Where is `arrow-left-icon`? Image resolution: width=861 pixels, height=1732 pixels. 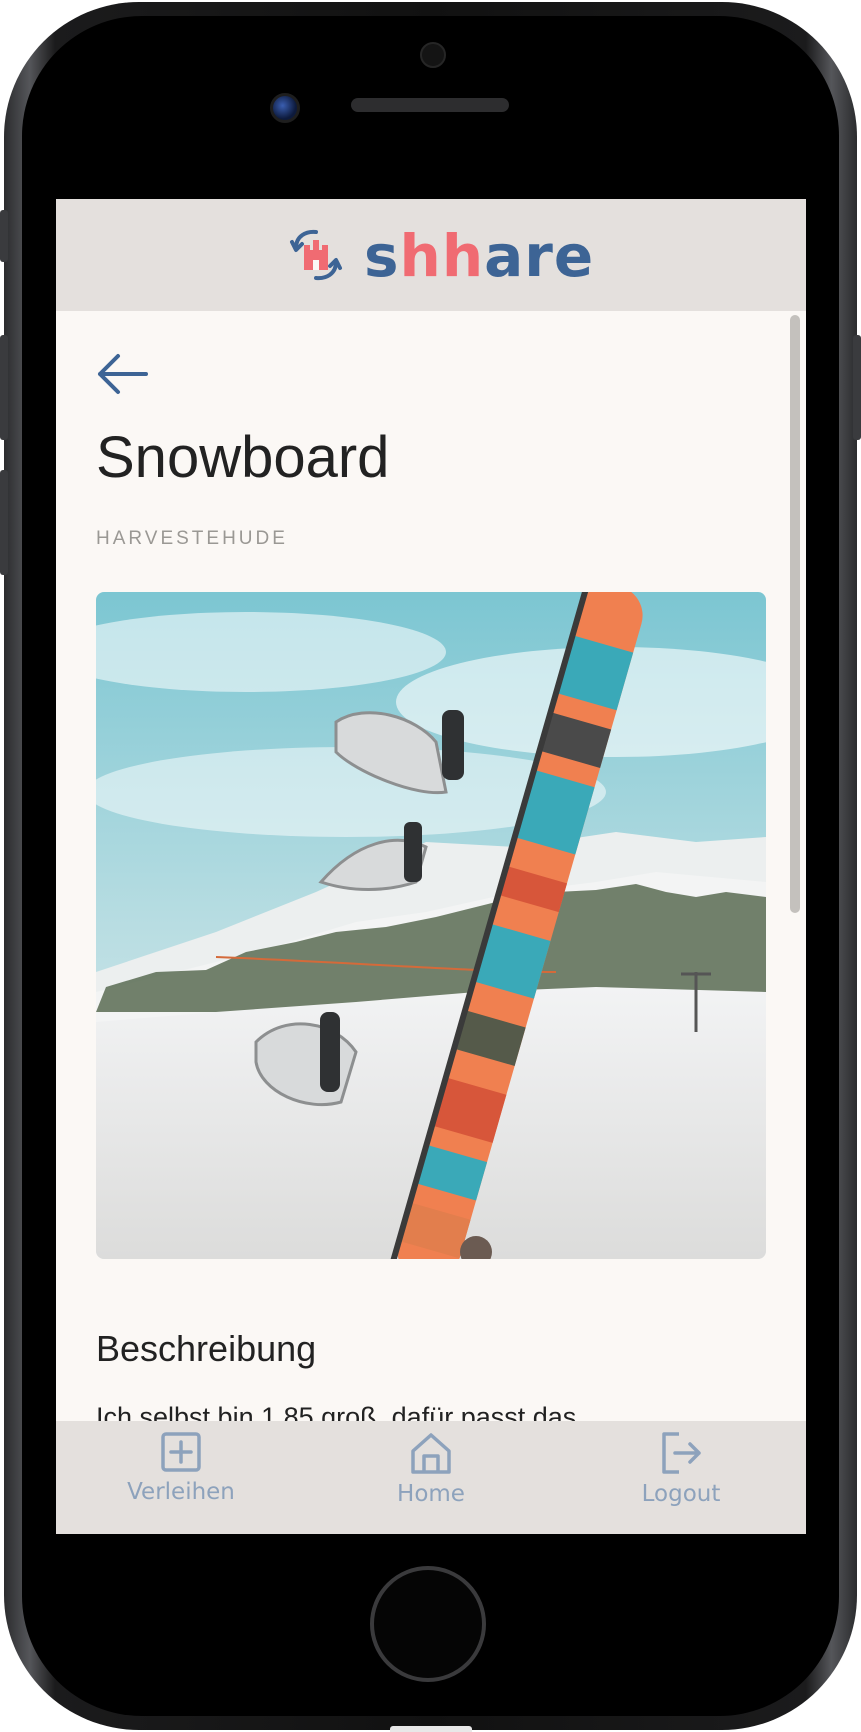
arrow-left-icon is located at coordinates (123, 374).